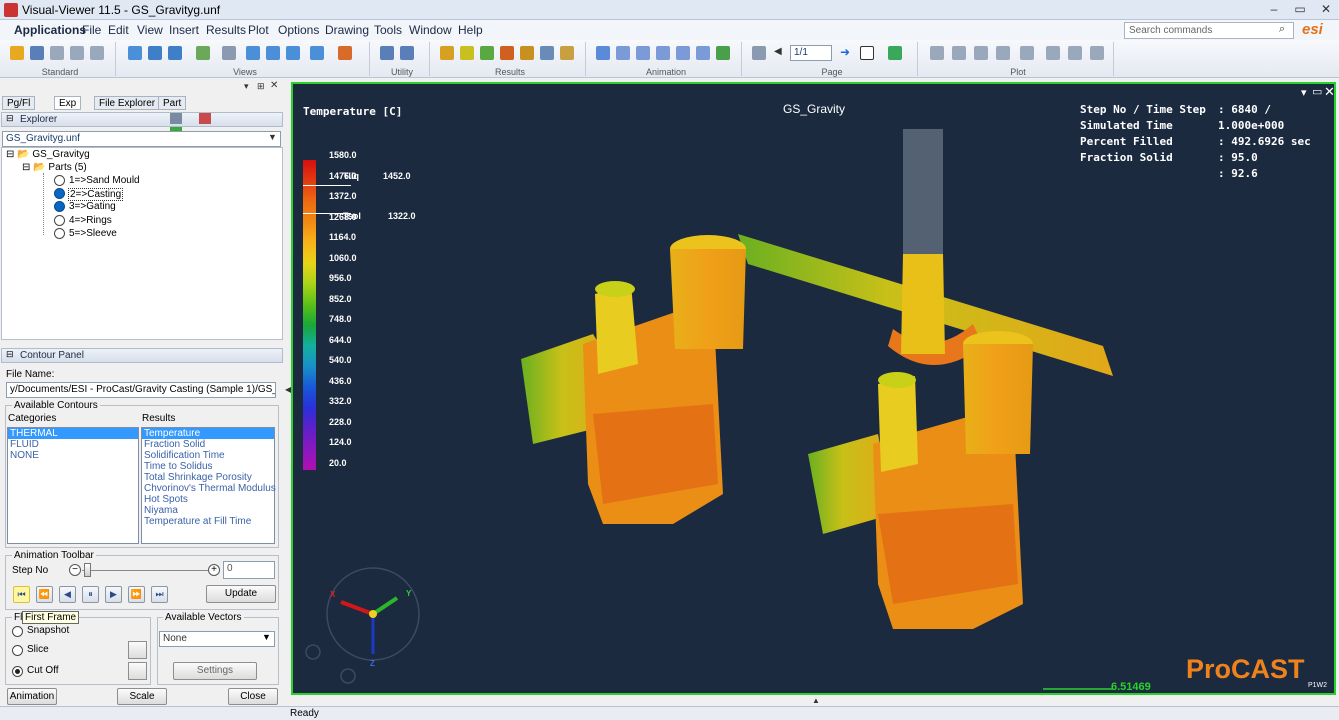 The height and width of the screenshot is (720, 1339). I want to click on zoom-icon, so click(229, 53).